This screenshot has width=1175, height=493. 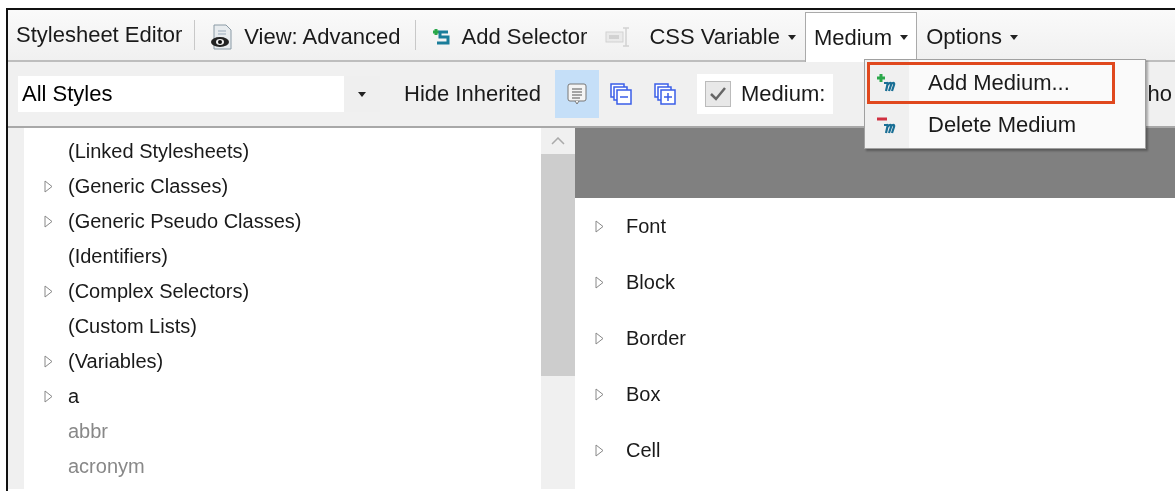 I want to click on tree-item: (Generic Pseudo Classes), so click(x=185, y=221).